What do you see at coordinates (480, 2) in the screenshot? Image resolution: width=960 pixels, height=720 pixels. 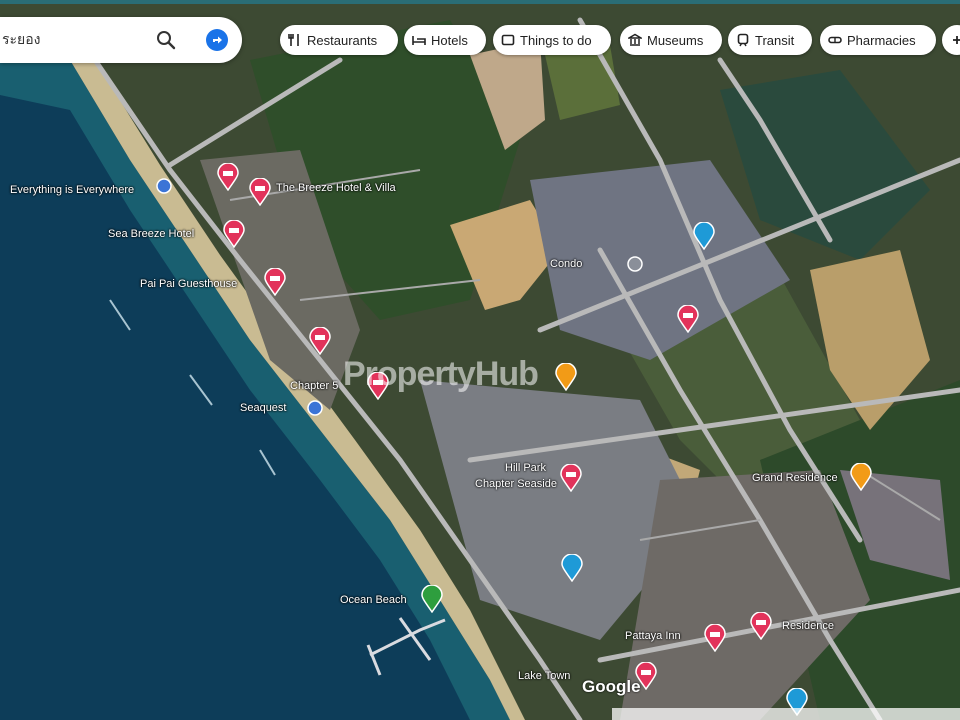 I see `top-strip` at bounding box center [480, 2].